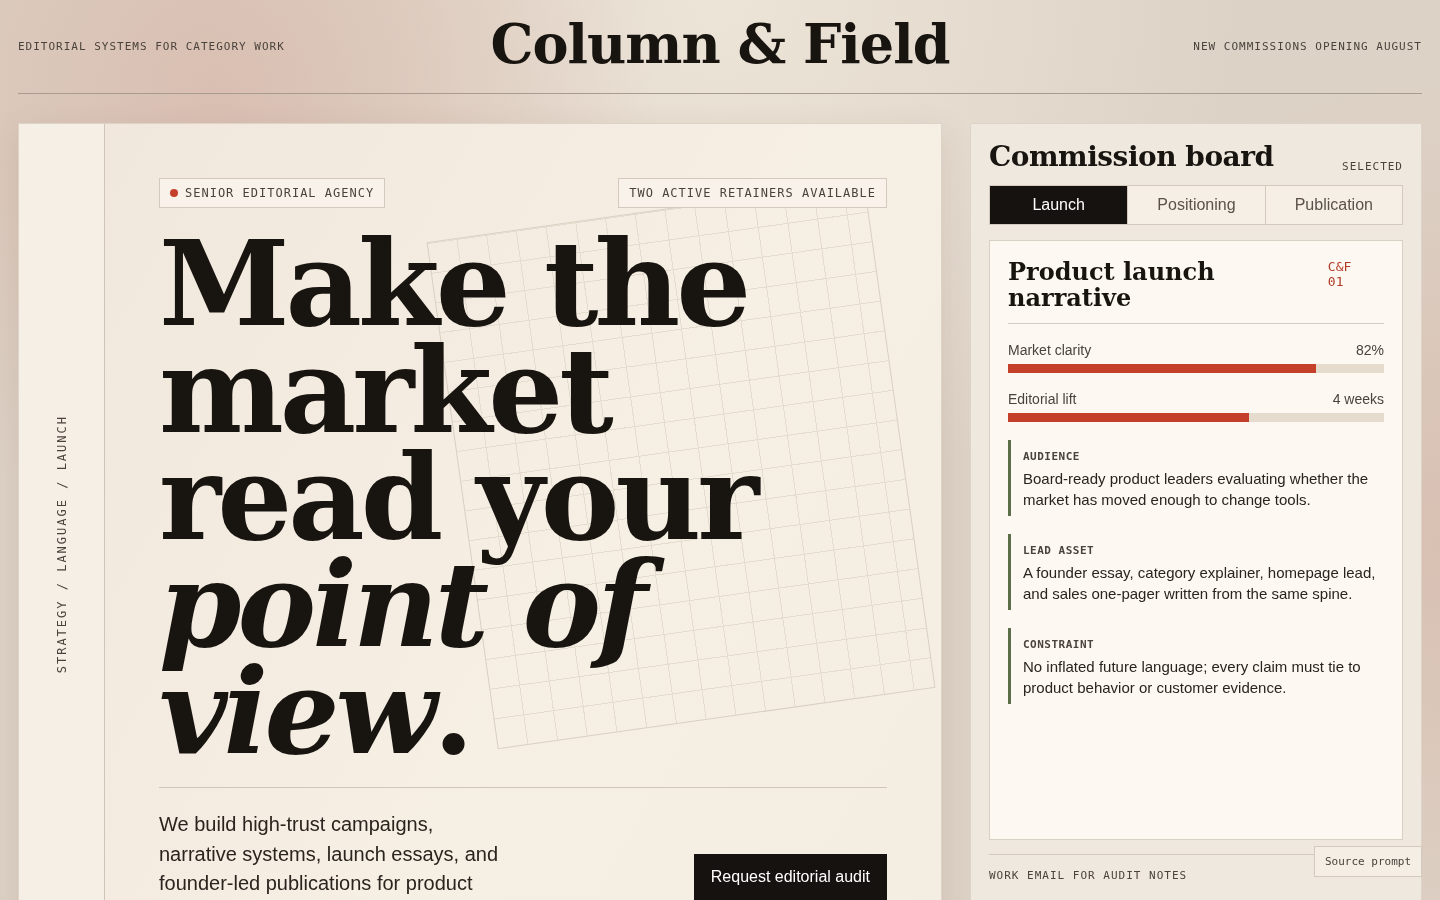 The height and width of the screenshot is (900, 1440). Describe the element at coordinates (1367, 861) in the screenshot. I see `source-button: Source prompt` at that location.